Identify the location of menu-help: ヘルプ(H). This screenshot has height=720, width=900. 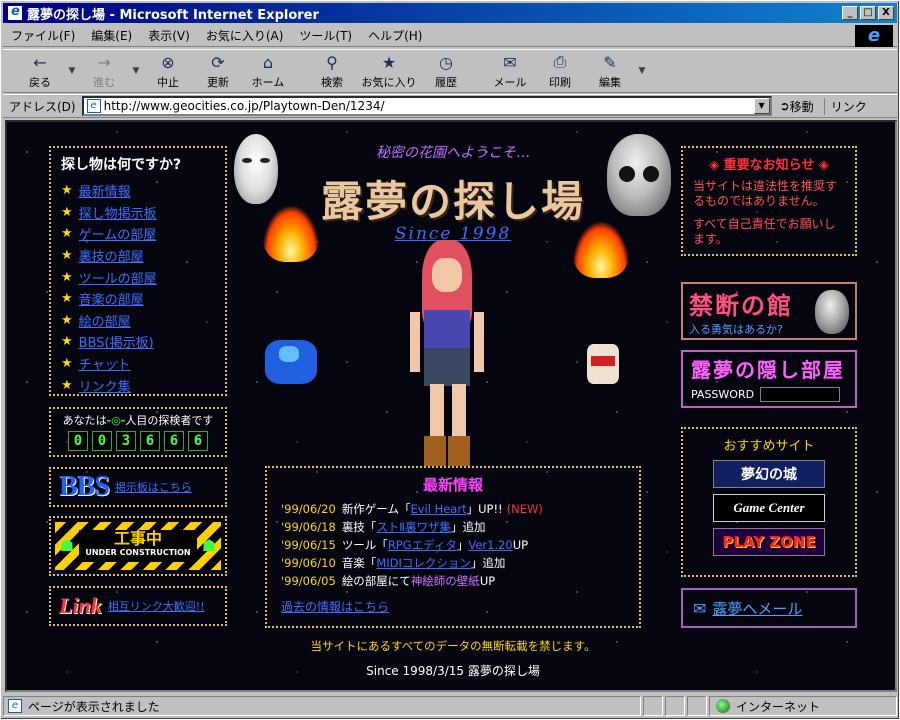
(395, 35).